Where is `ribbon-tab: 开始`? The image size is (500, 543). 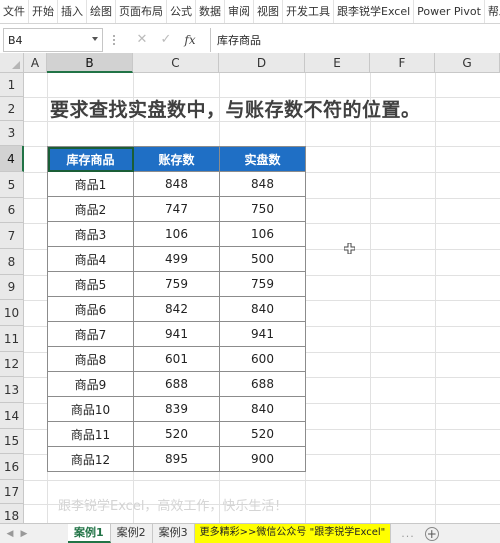
ribbon-tab: 开始 is located at coordinates (43, 11).